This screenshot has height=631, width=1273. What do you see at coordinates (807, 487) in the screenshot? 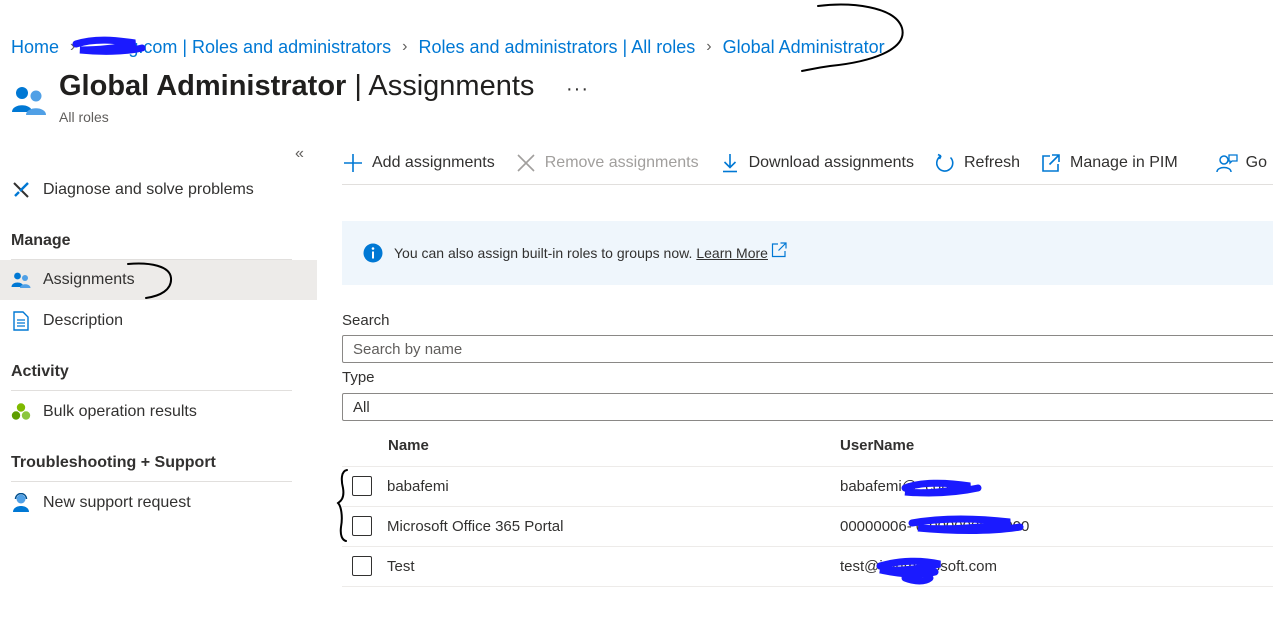
I see `table-row: babafemi babafemi@ .com` at bounding box center [807, 487].